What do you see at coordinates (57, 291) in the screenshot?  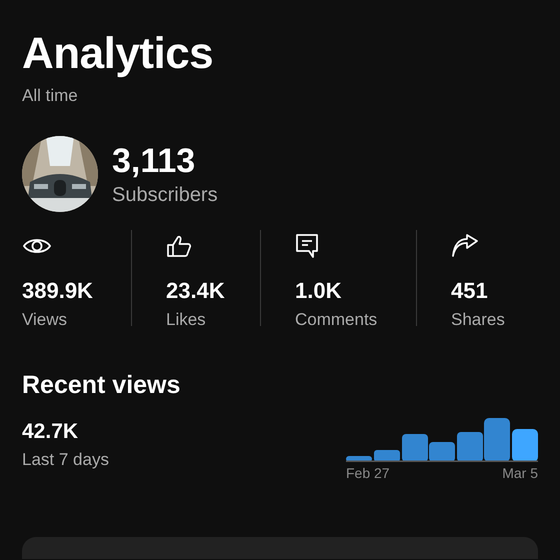 I see `stat-value: 389.9K` at bounding box center [57, 291].